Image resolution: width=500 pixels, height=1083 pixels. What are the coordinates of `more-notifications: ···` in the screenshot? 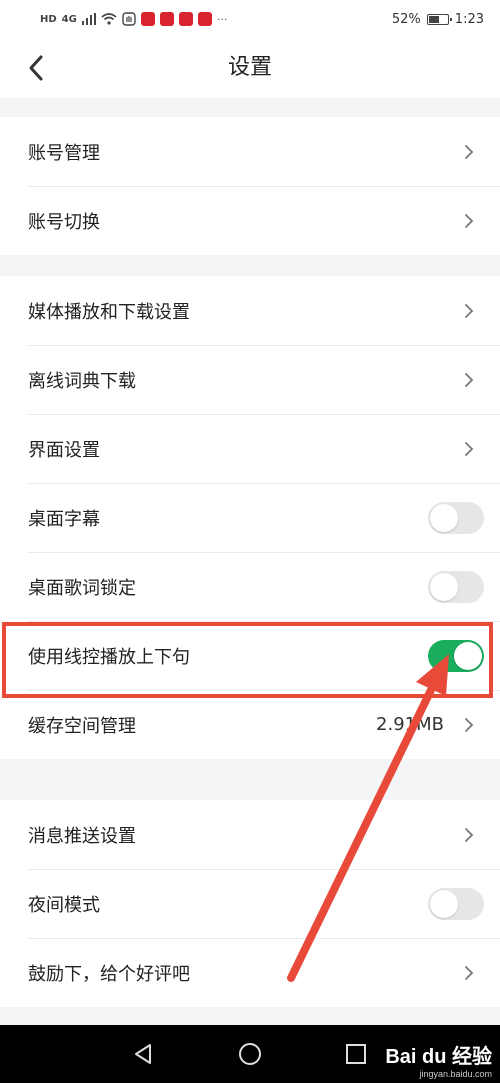 It's located at (222, 19).